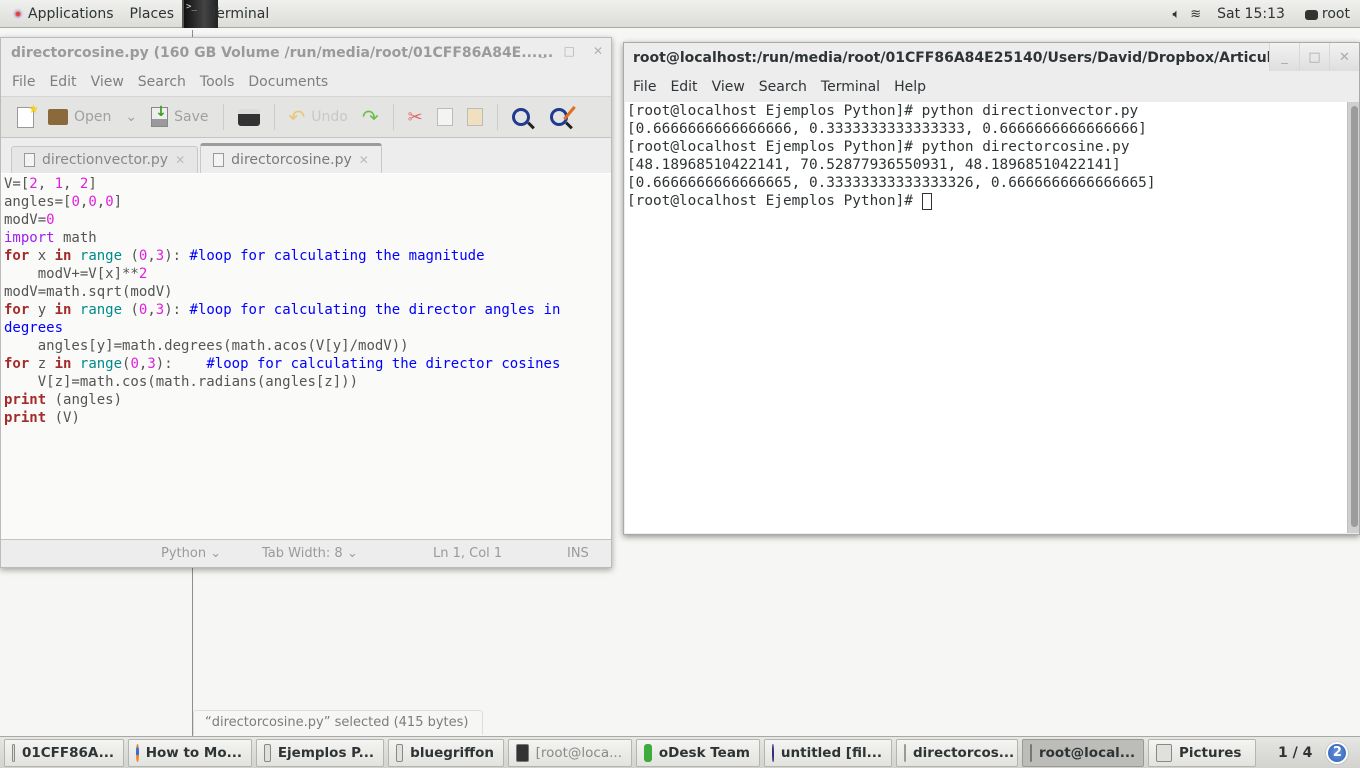  I want to click on save-label: Save, so click(191, 117).